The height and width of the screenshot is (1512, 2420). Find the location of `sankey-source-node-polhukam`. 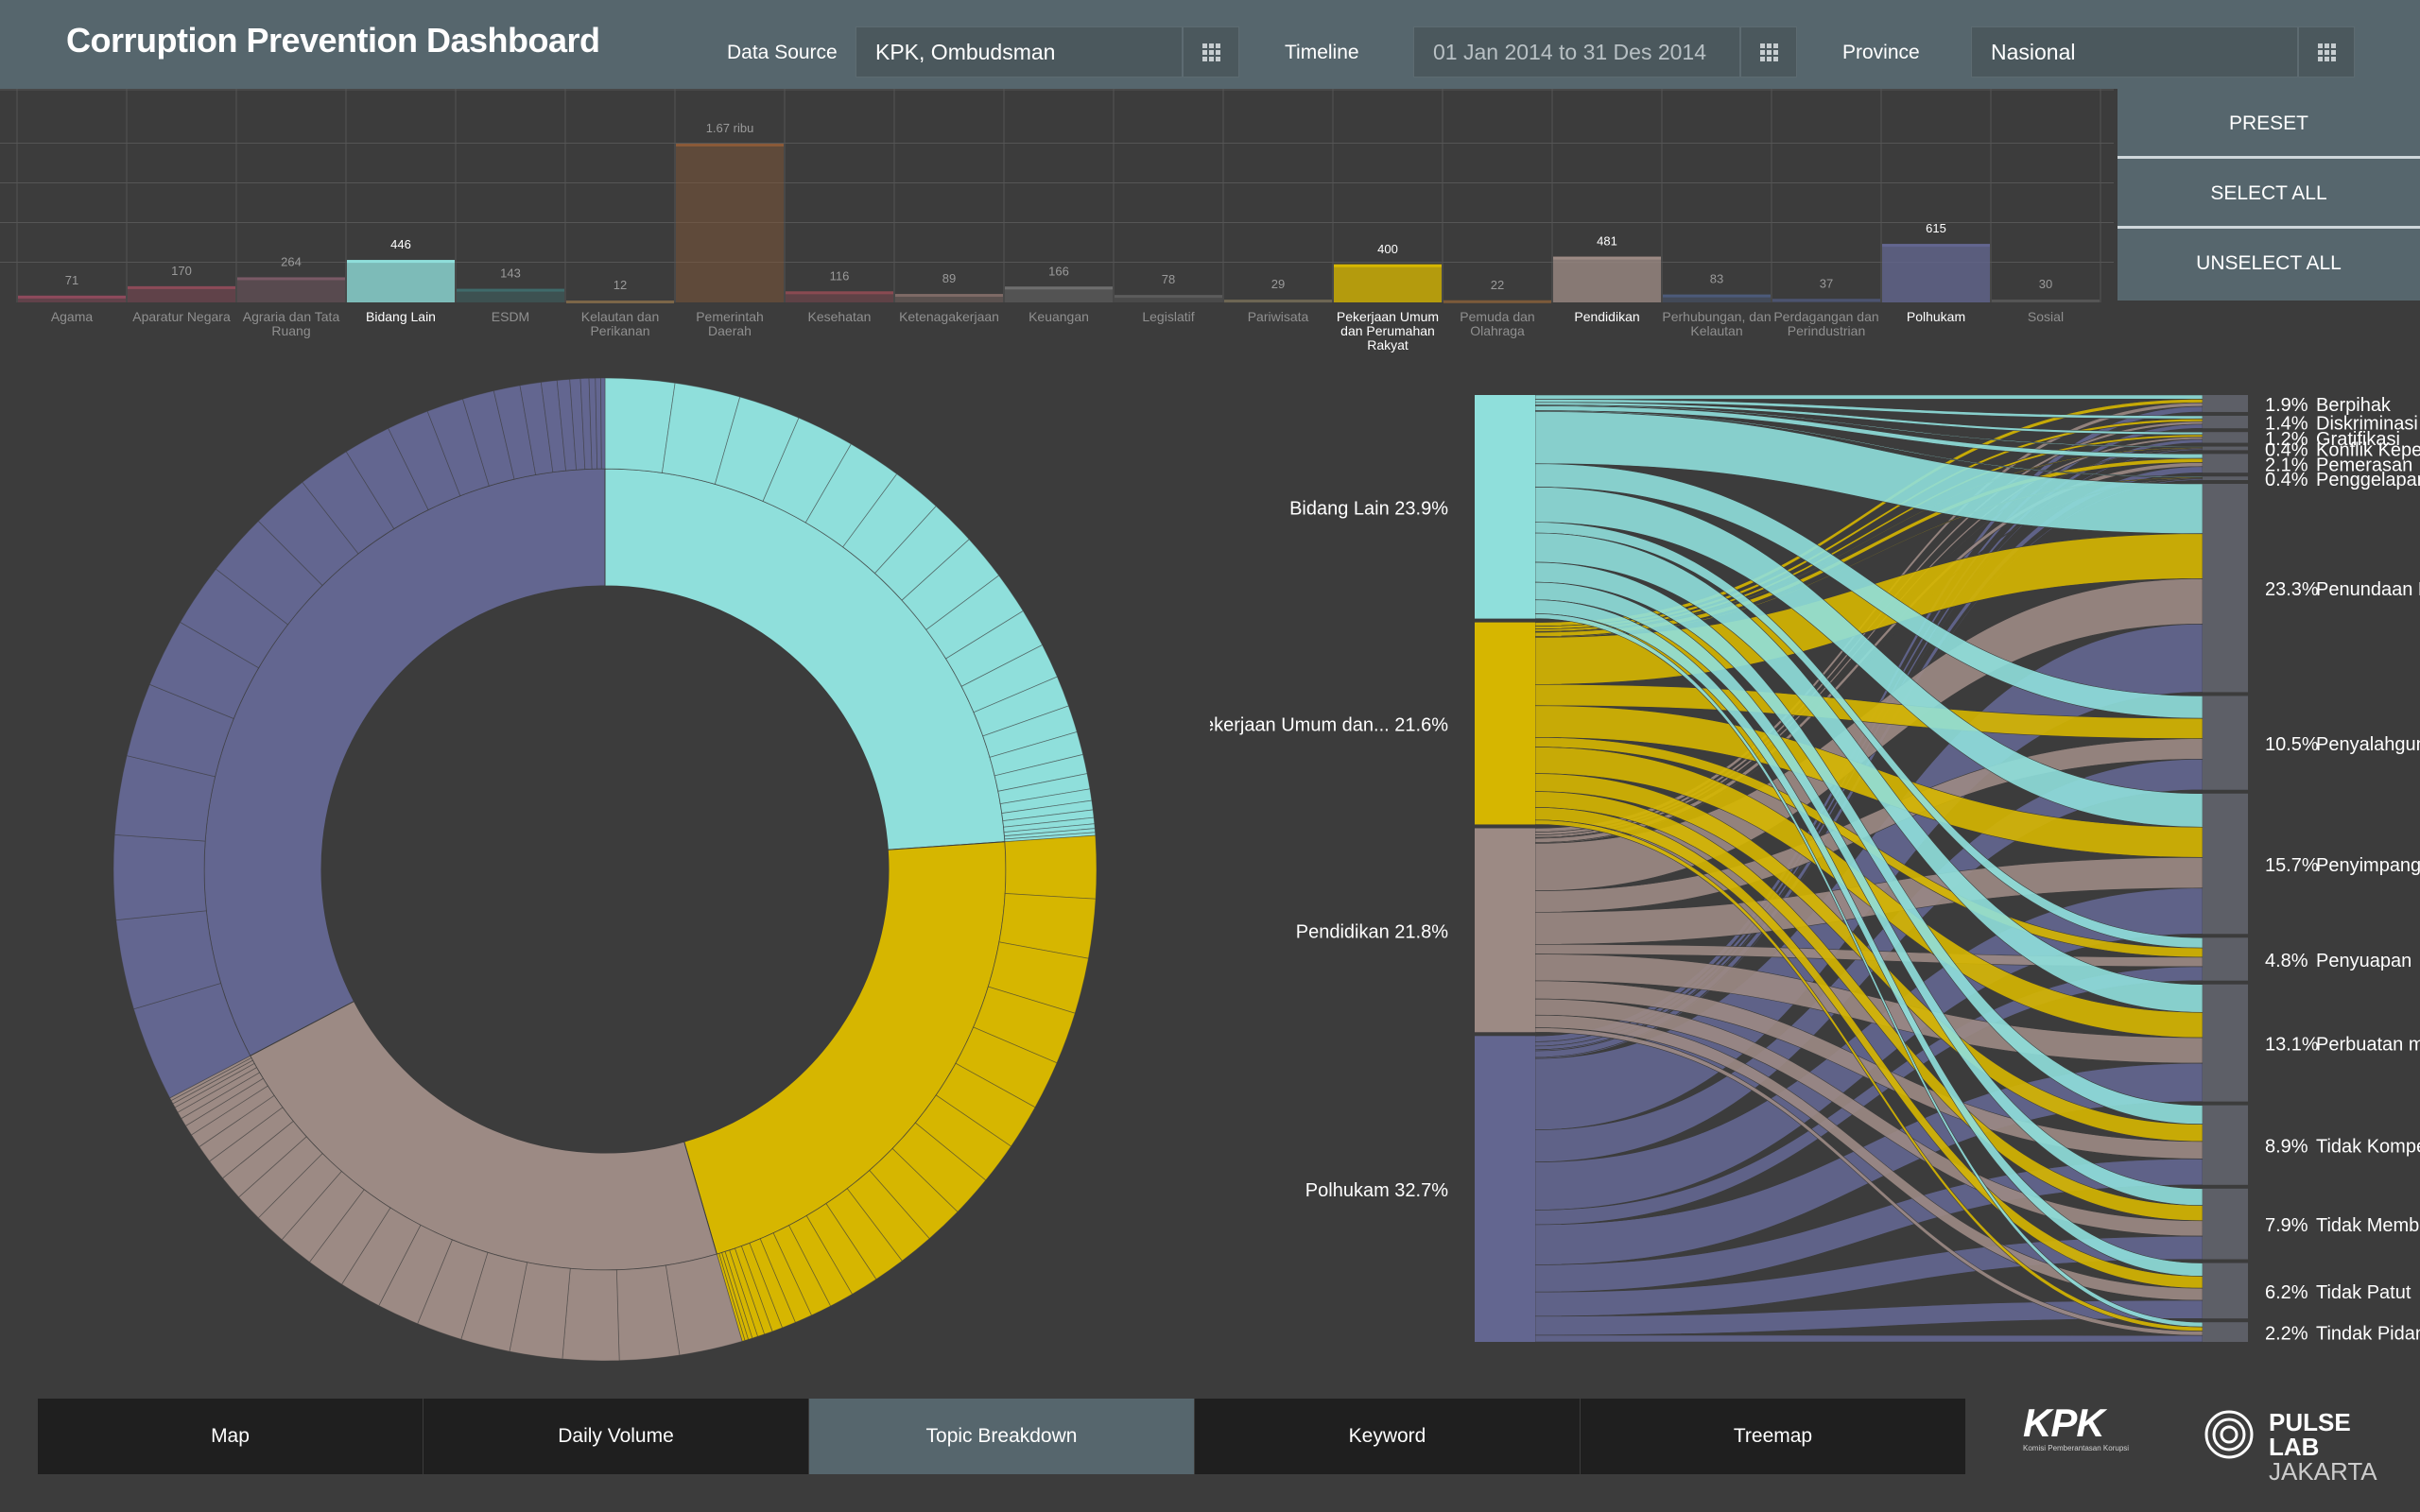

sankey-source-node-polhukam is located at coordinates (1505, 1189).